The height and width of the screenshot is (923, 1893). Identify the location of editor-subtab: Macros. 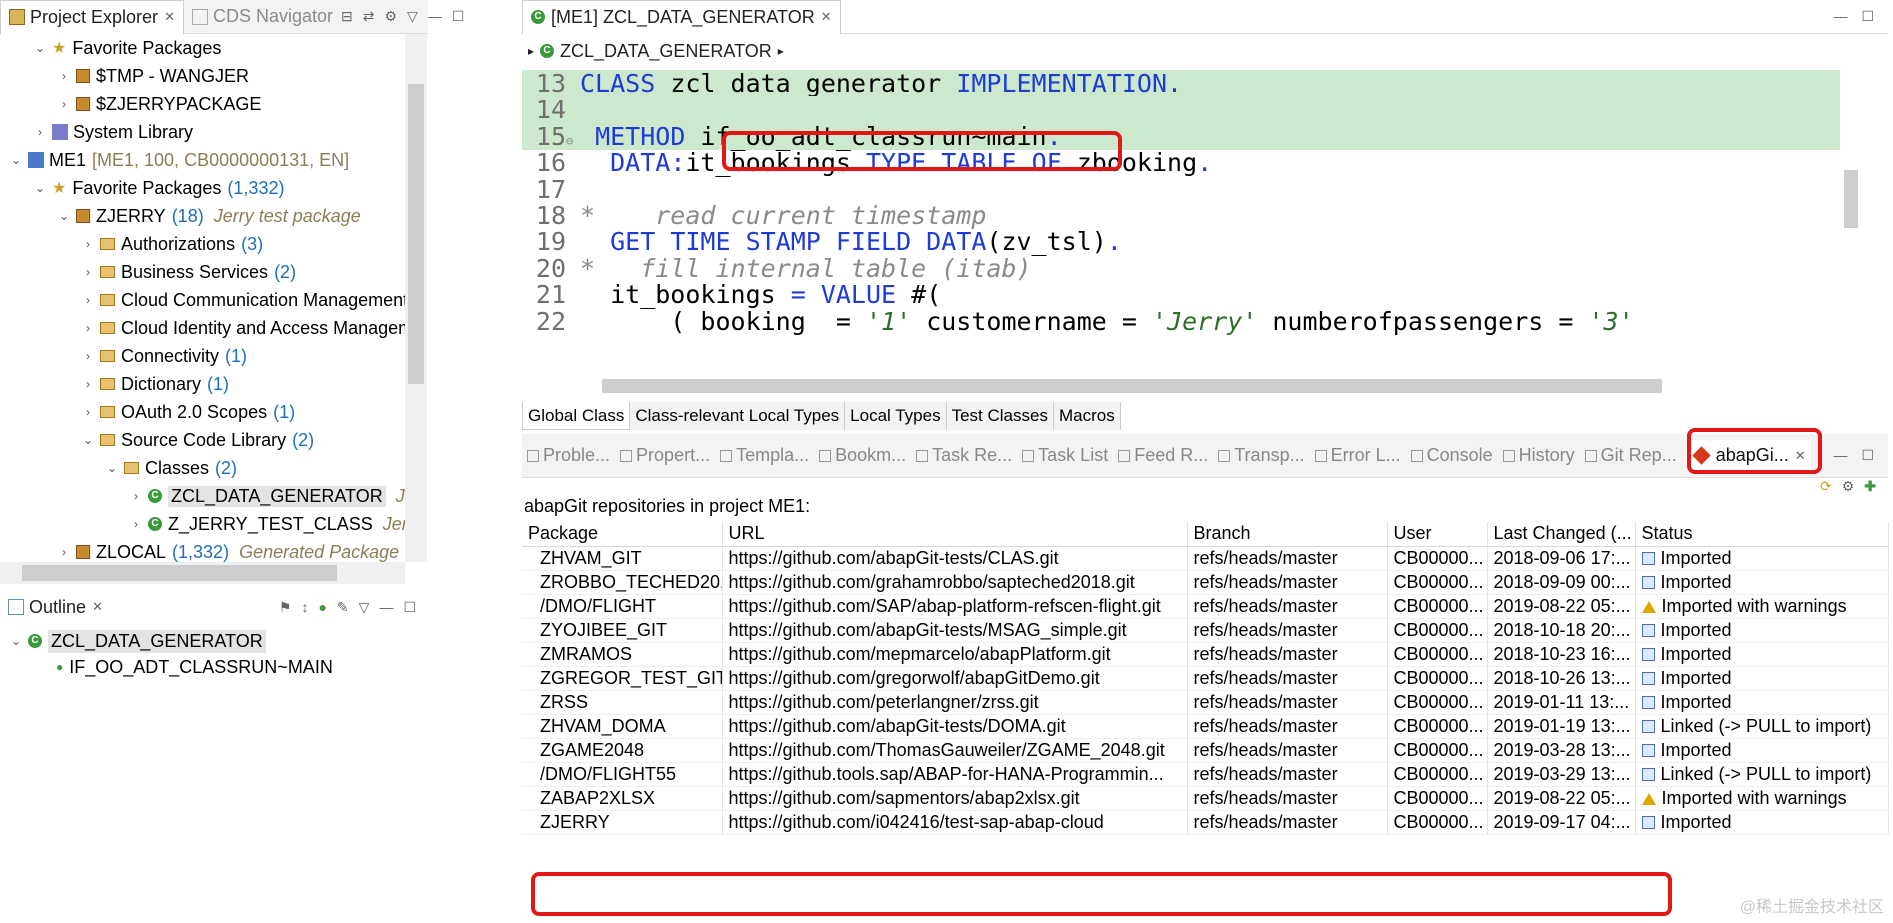
(1087, 416).